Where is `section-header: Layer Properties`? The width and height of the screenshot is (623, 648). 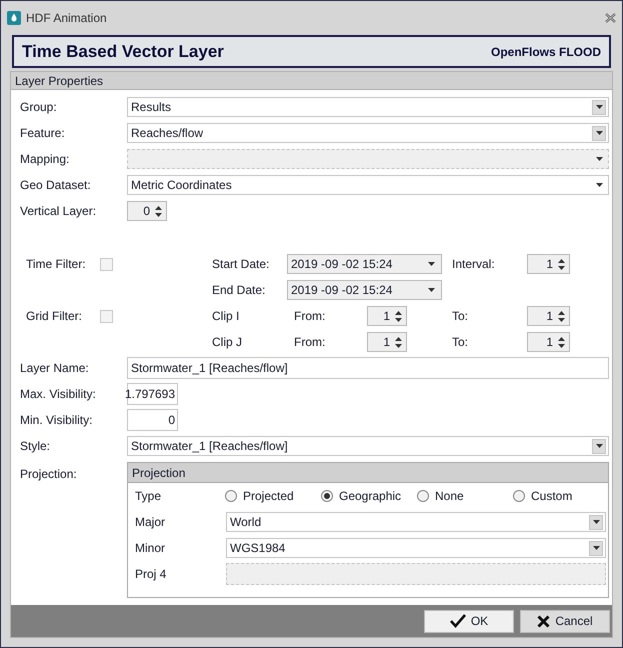 section-header: Layer Properties is located at coordinates (311, 81).